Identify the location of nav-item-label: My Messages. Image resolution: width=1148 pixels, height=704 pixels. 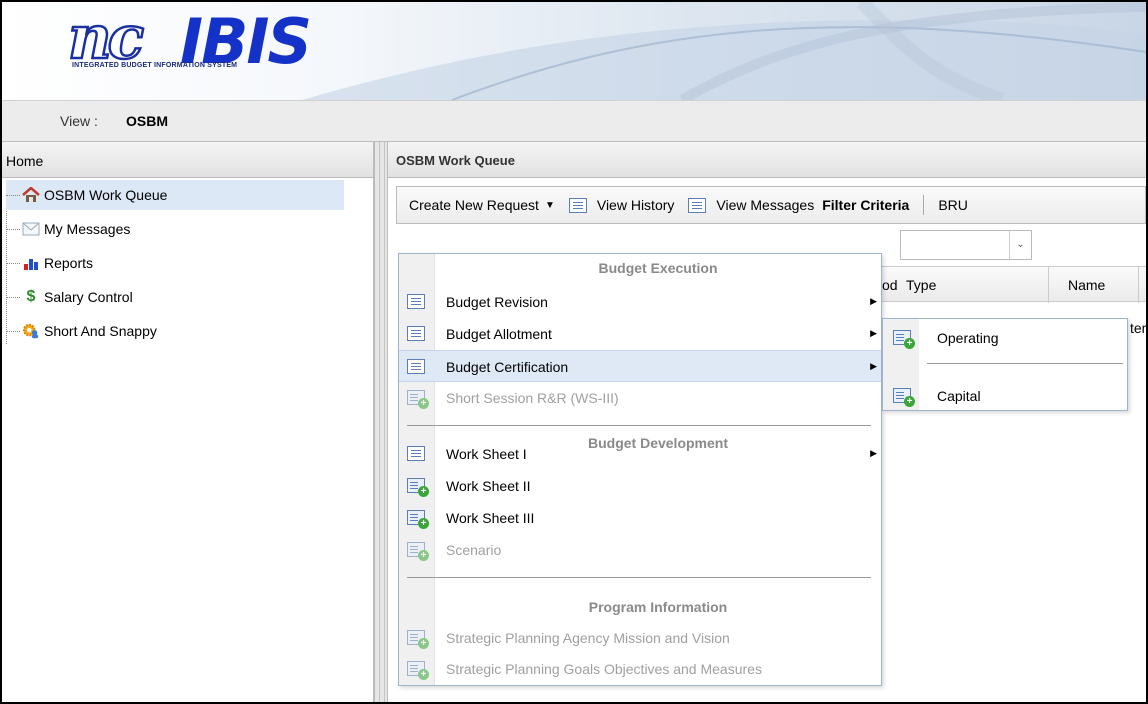
(87, 229).